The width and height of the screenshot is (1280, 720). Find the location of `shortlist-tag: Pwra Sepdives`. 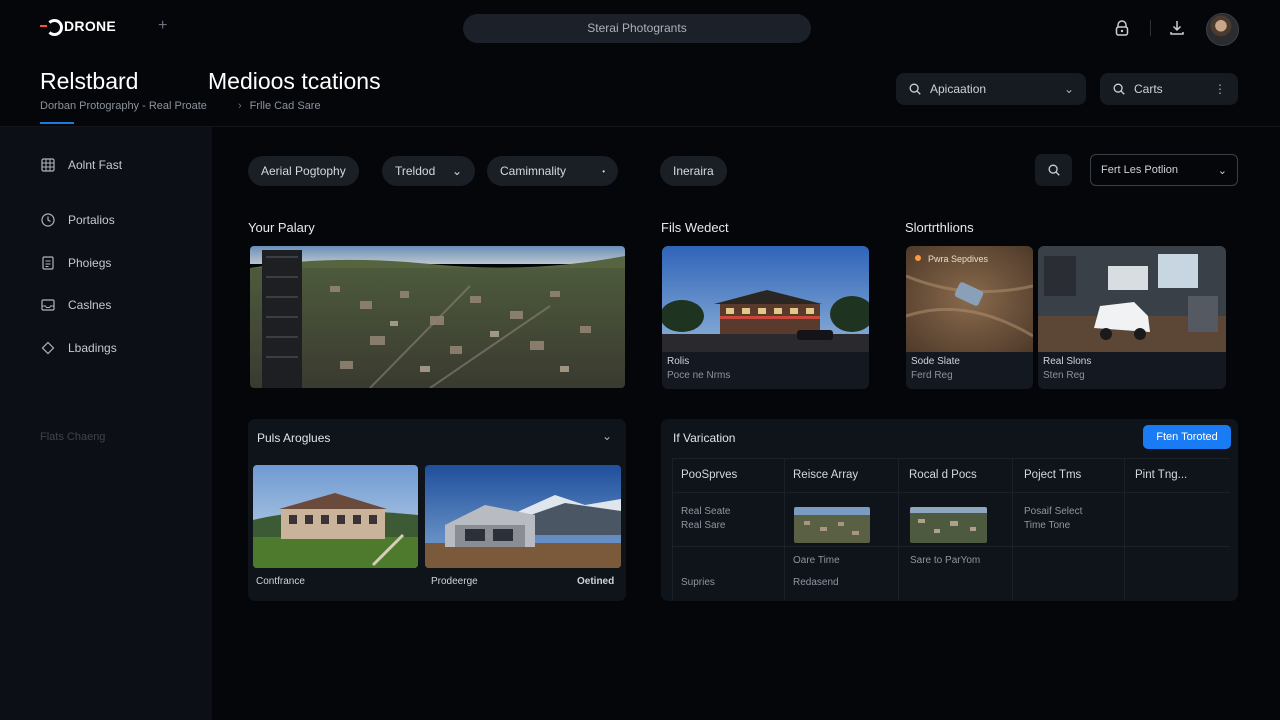

shortlist-tag: Pwra Sepdives is located at coordinates (958, 259).